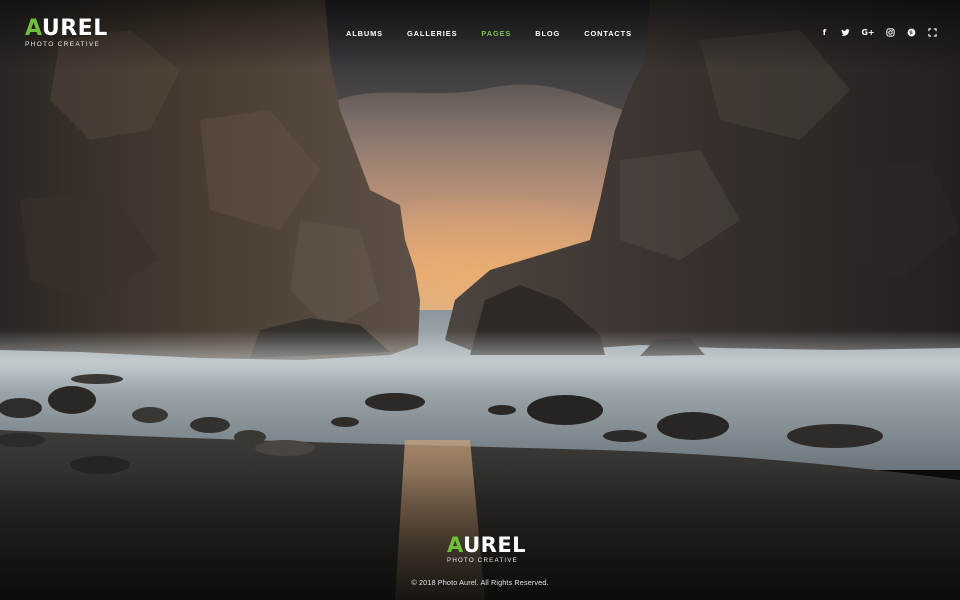 The image size is (960, 600). Describe the element at coordinates (868, 32) in the screenshot. I see `google-plus-icon: G+` at that location.